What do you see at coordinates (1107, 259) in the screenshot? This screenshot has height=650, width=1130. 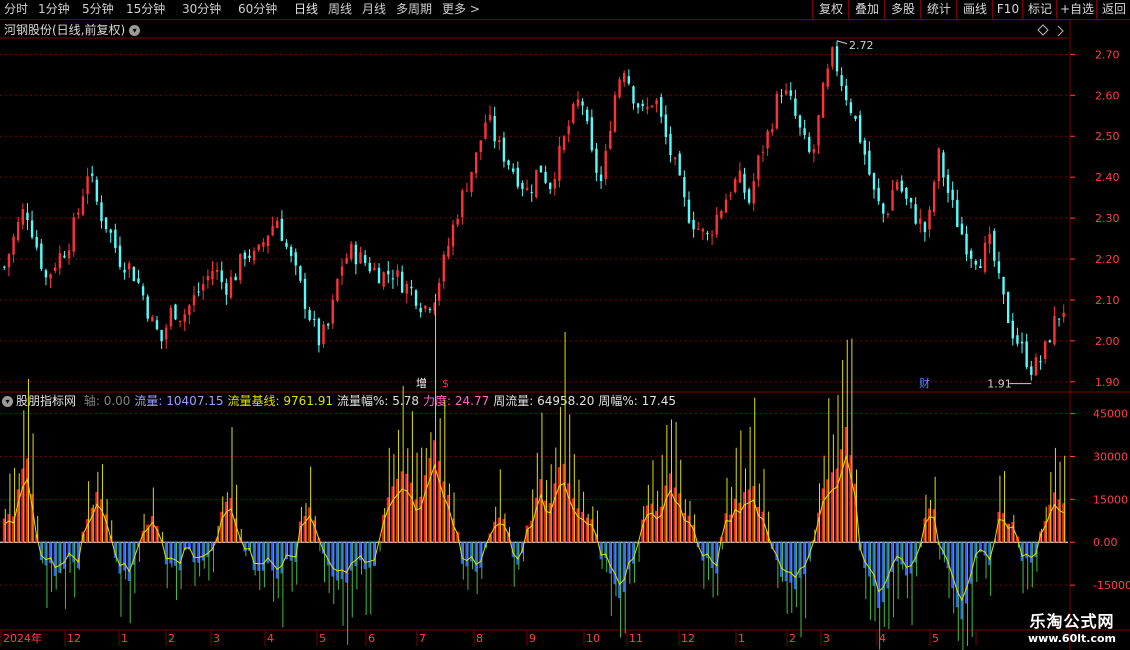 I see `price-tick-label: 2.20` at bounding box center [1107, 259].